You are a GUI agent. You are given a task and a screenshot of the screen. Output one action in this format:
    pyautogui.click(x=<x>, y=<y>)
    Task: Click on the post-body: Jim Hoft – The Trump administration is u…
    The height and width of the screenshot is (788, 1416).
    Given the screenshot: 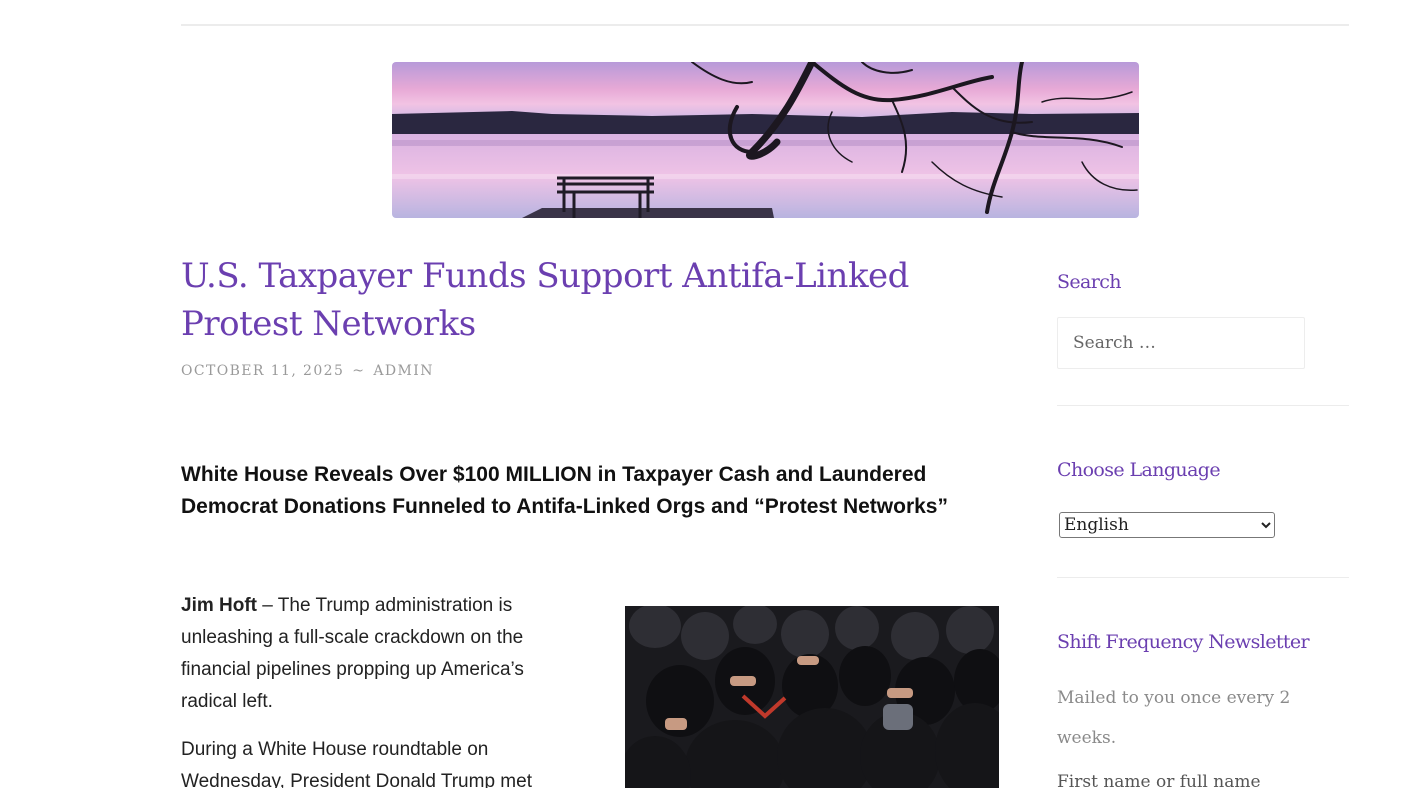 What is the action you would take?
    pyautogui.click(x=381, y=689)
    